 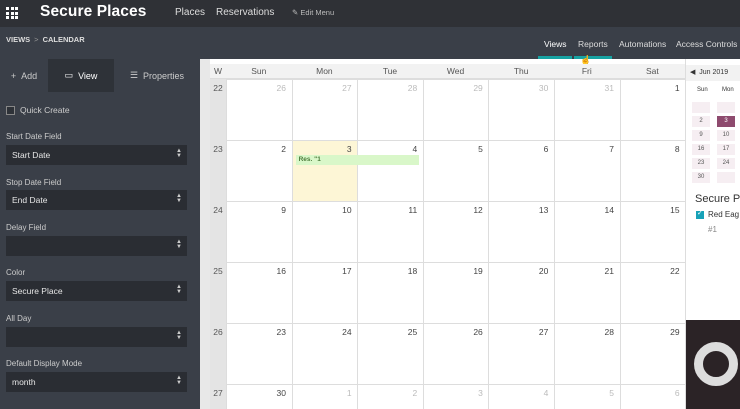 I want to click on day-cell-date: 24, so click(x=321, y=332).